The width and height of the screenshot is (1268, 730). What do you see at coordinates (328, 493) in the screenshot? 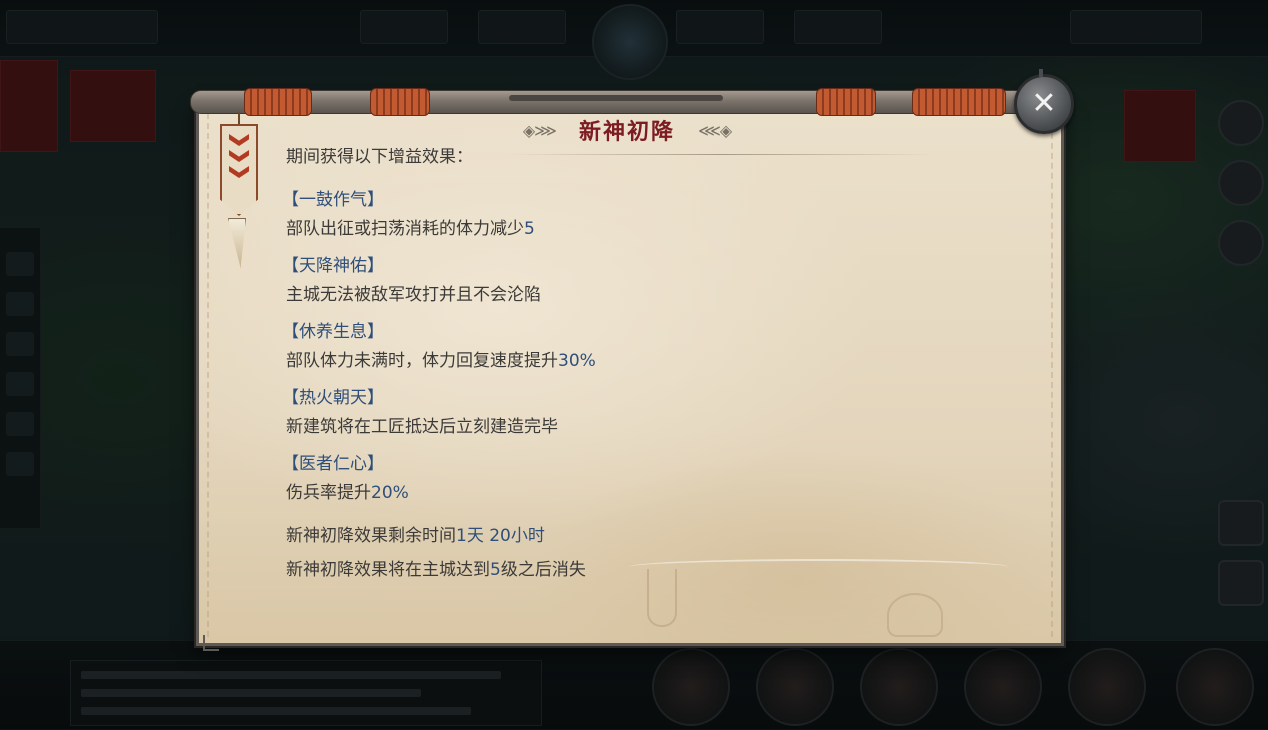
I see `buff-desc-text: 伤兵率提升` at bounding box center [328, 493].